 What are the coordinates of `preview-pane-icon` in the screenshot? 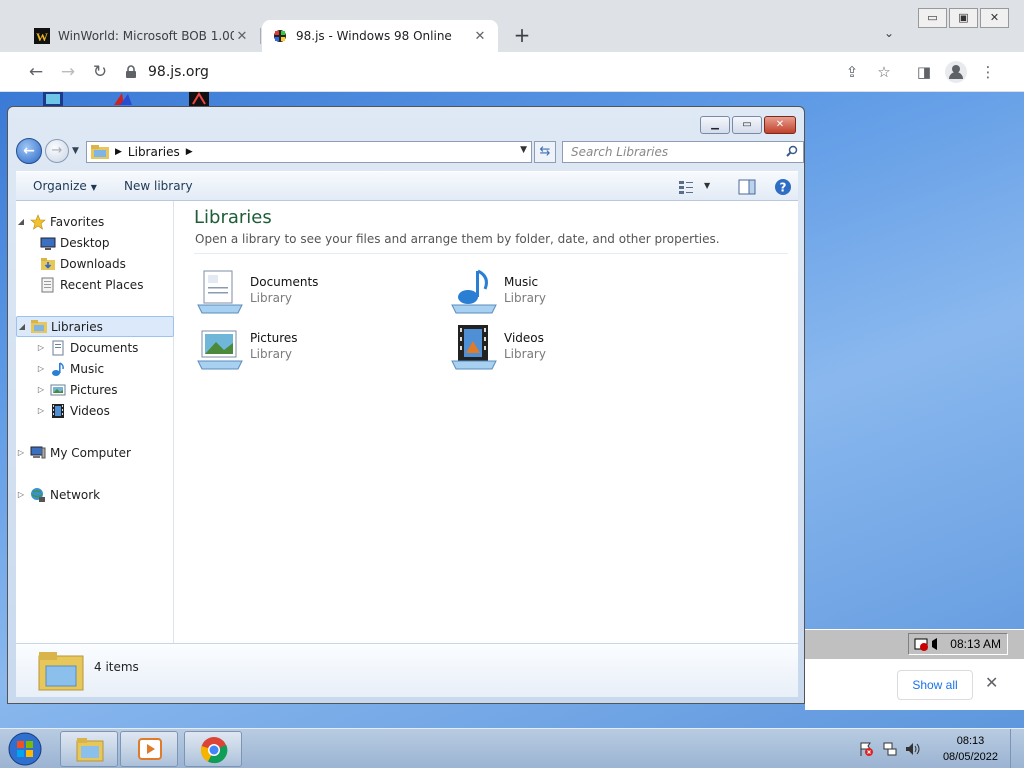 It's located at (747, 187).